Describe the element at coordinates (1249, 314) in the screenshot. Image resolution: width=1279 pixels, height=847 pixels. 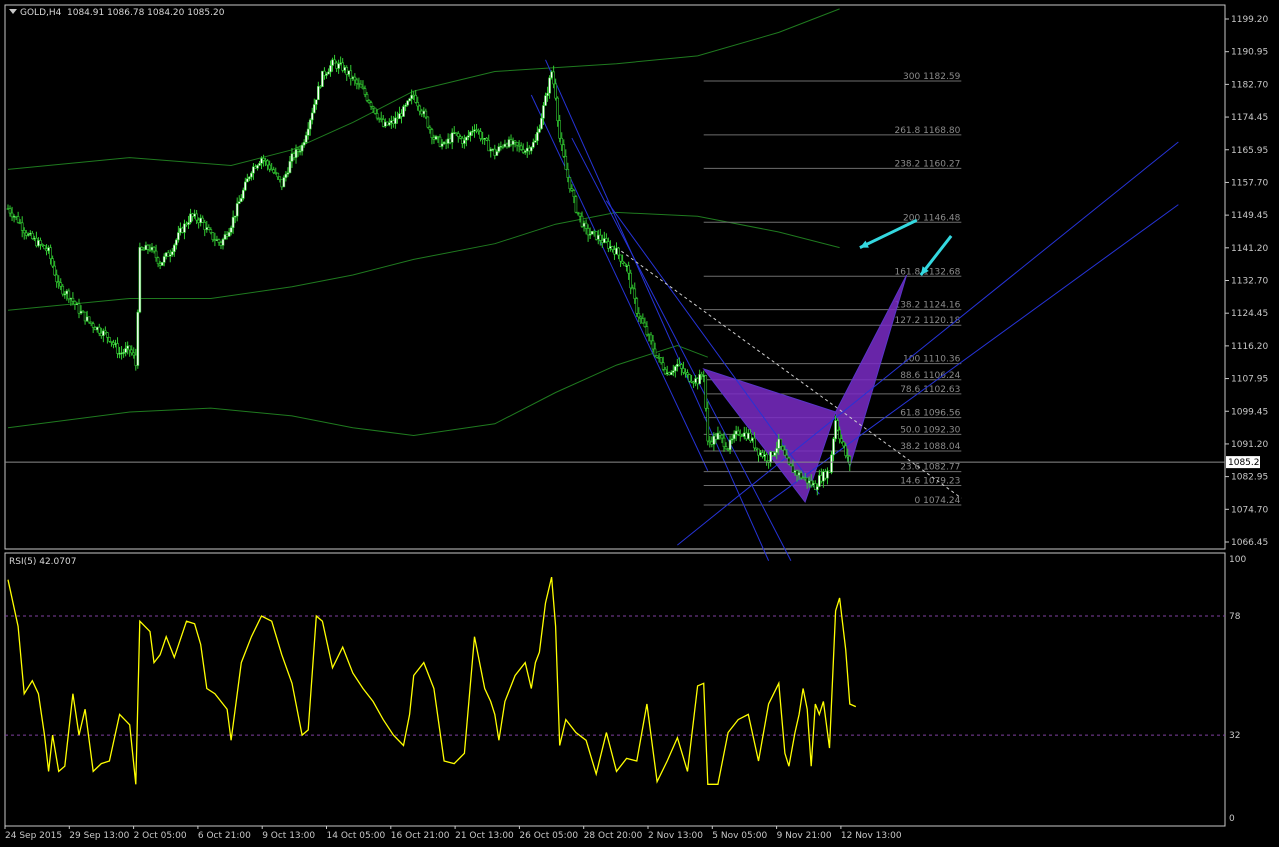
I see `price-tick-label: 1124.45` at that location.